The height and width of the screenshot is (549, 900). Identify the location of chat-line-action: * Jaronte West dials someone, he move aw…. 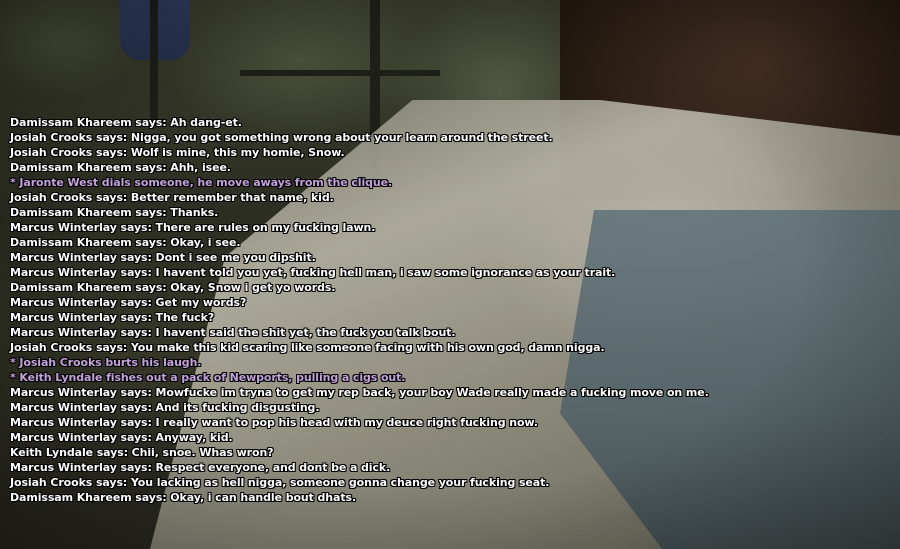
(201, 182).